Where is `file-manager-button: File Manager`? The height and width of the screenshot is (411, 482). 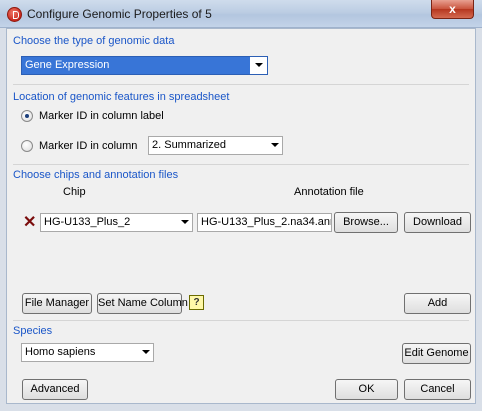 file-manager-button: File Manager is located at coordinates (57, 303).